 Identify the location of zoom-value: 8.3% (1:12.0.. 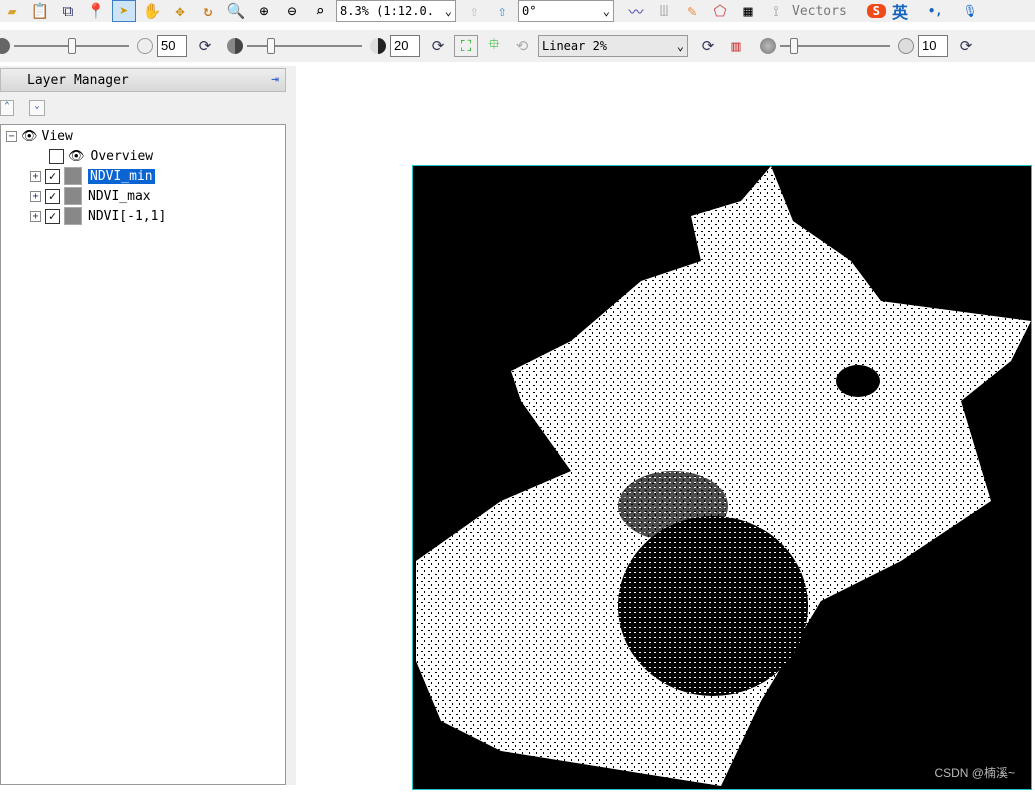
(387, 11).